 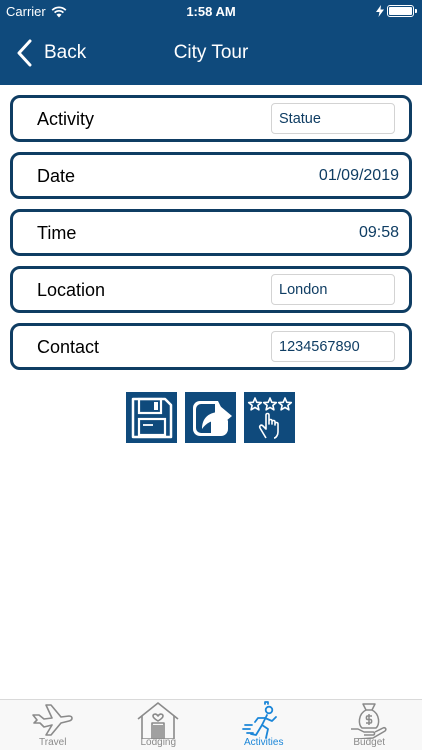 I want to click on contact-label: Contact, so click(x=68, y=347).